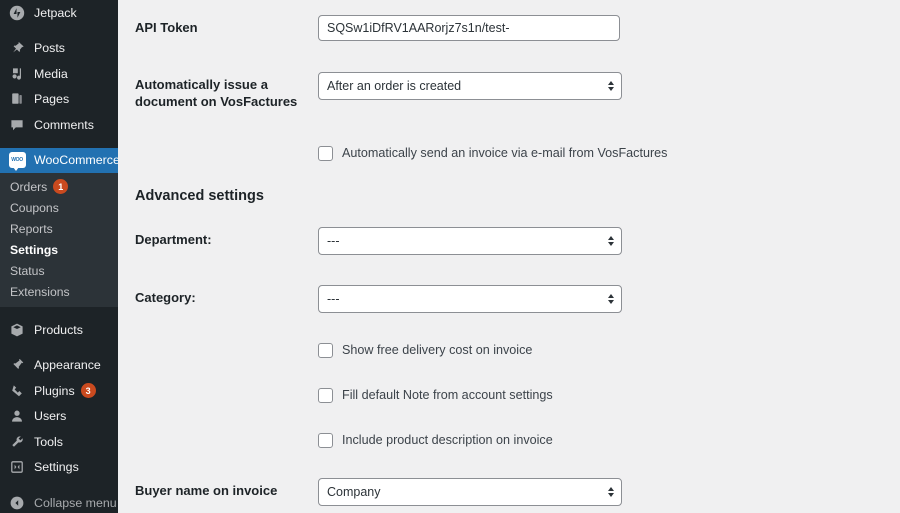 This screenshot has height=513, width=900. I want to click on fill-default-note-label: Fill default Note from account settings, so click(447, 395).